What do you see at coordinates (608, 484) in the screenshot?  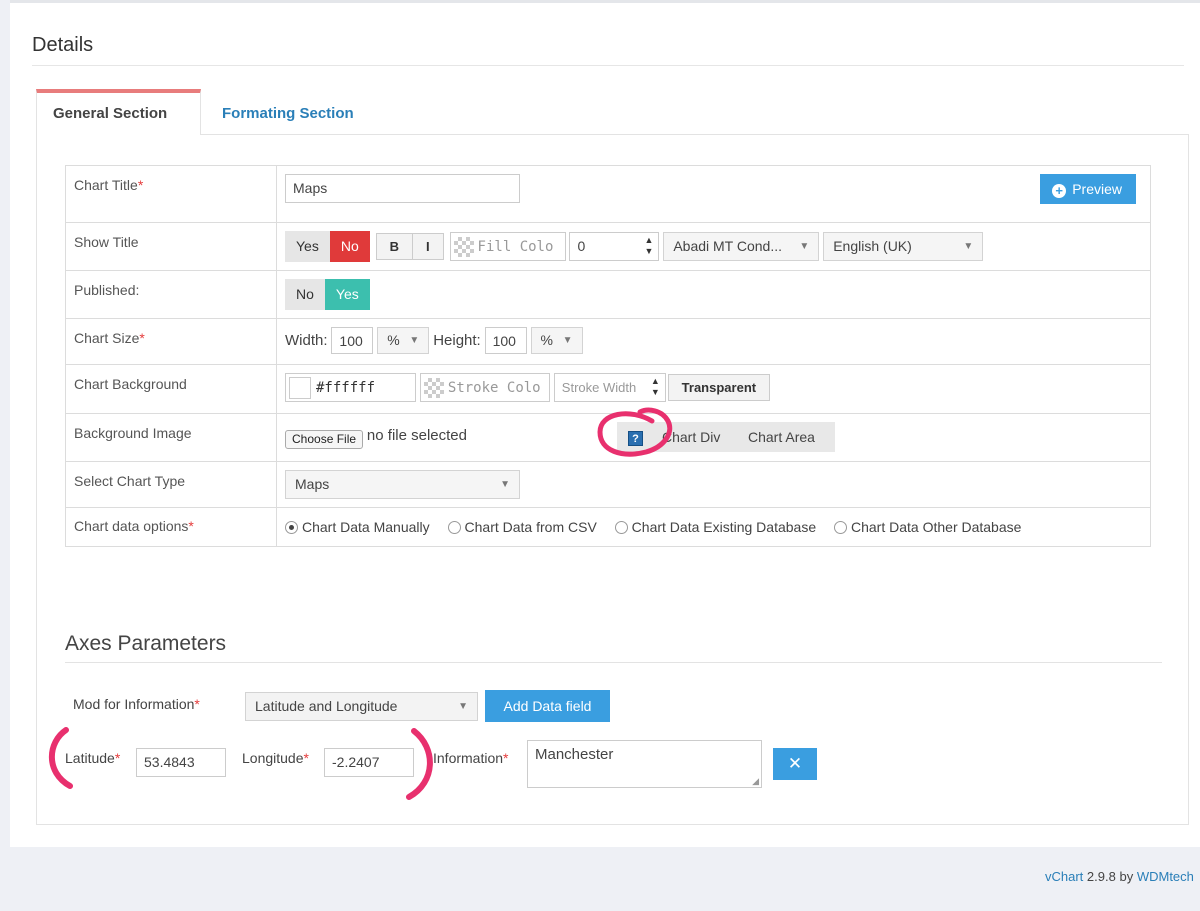 I see `row-chart-type: Select Chart Type Maps ▼` at bounding box center [608, 484].